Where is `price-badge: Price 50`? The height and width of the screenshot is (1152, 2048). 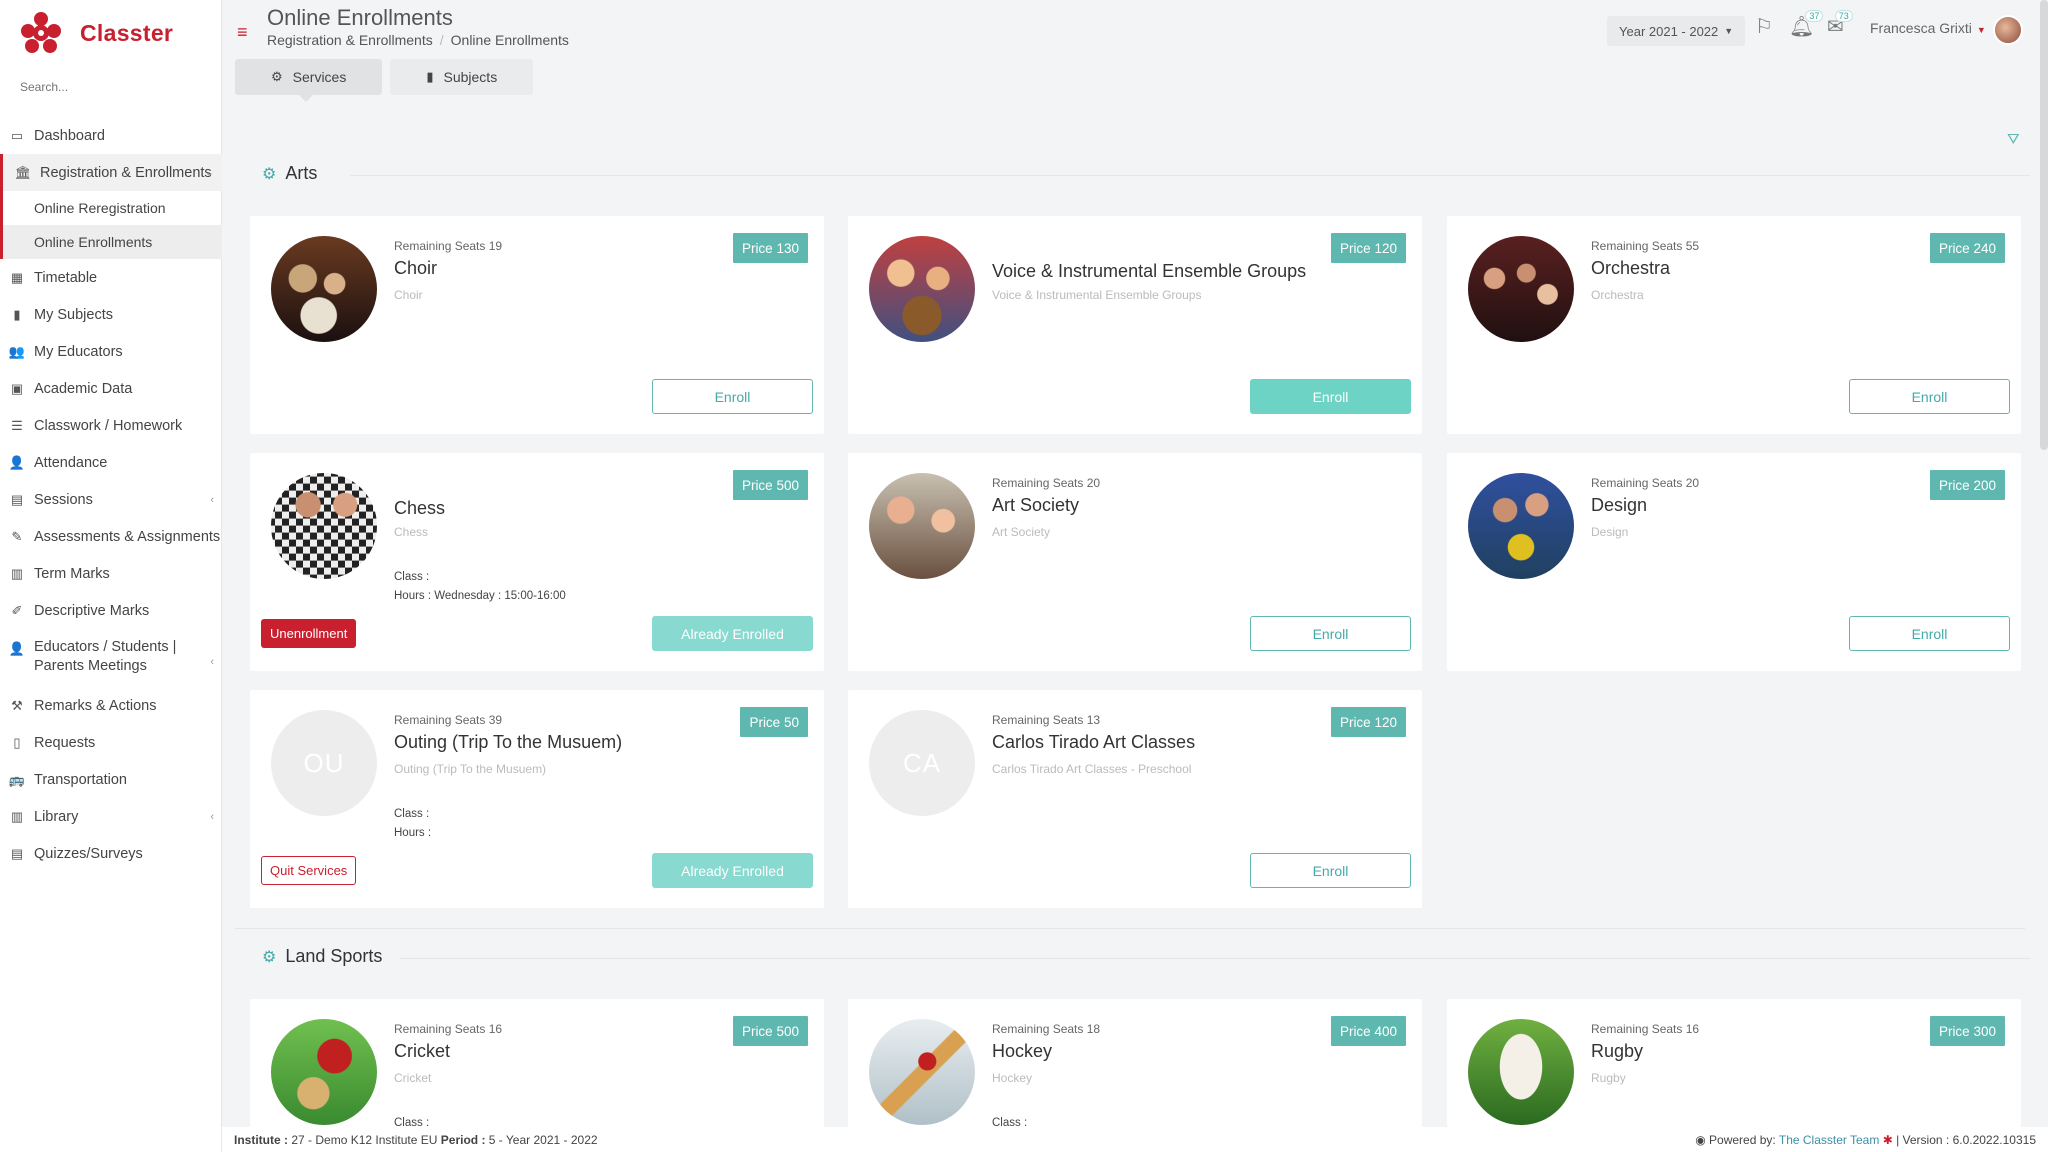 price-badge: Price 50 is located at coordinates (774, 722).